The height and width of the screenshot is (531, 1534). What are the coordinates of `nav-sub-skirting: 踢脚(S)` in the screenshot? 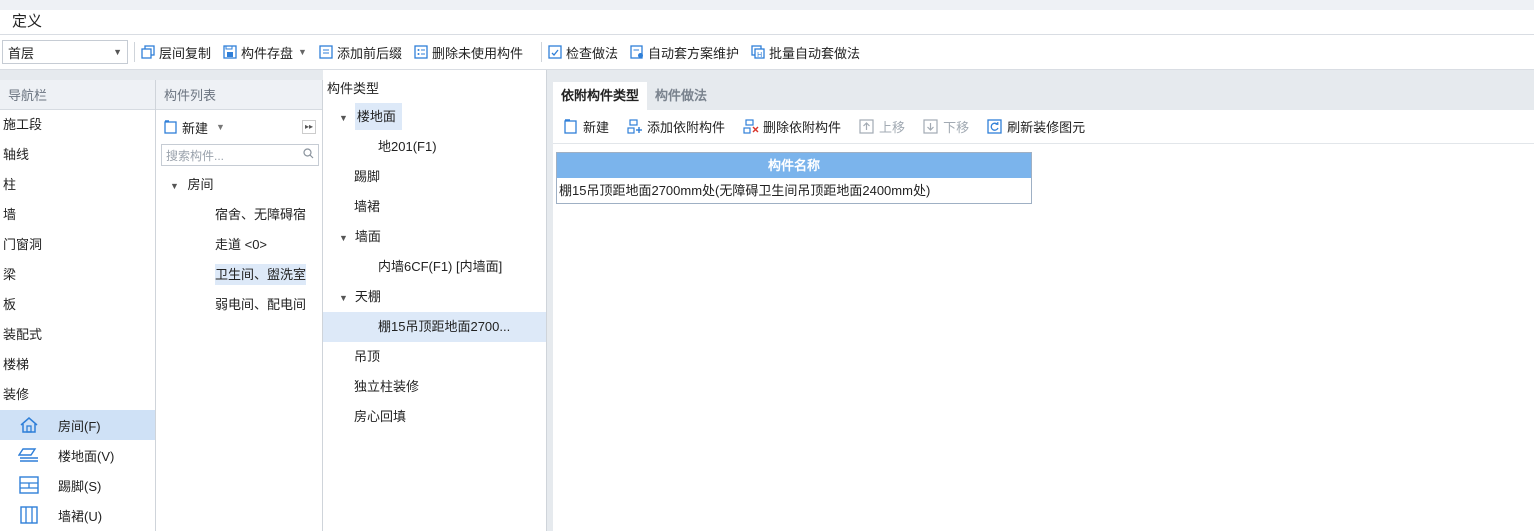 It's located at (77, 485).